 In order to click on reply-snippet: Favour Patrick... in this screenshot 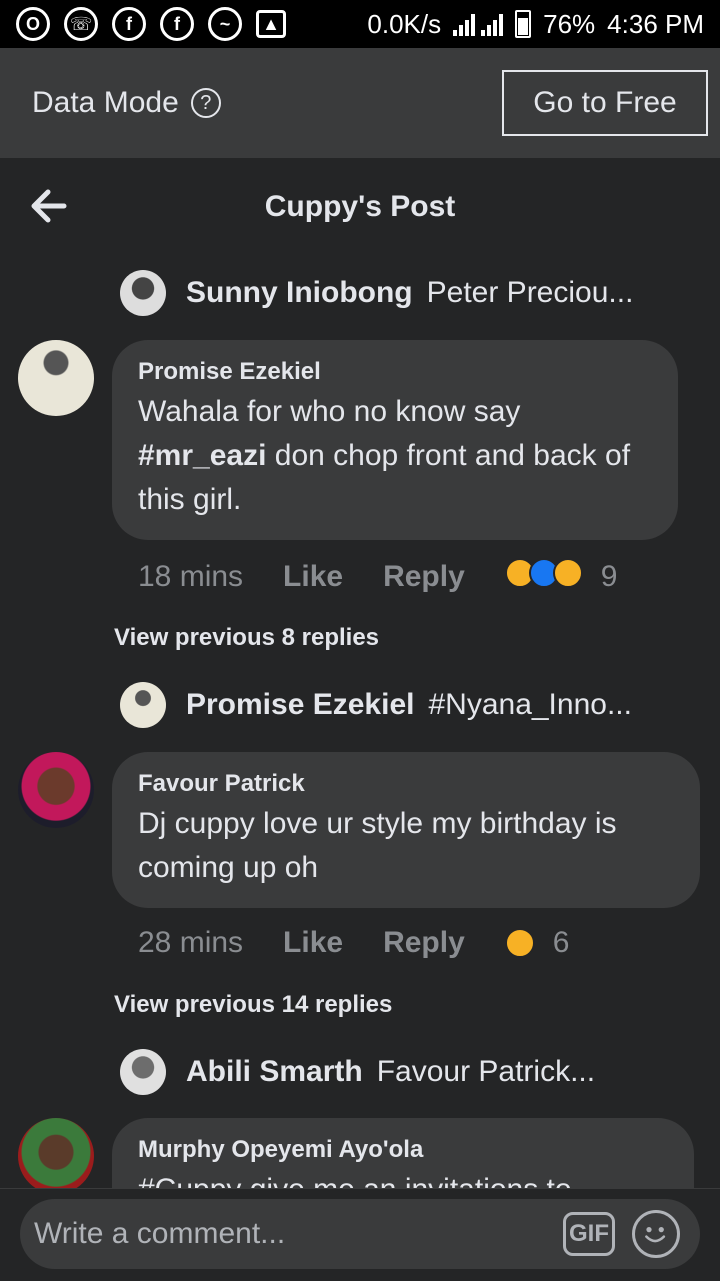, I will do `click(486, 1071)`.